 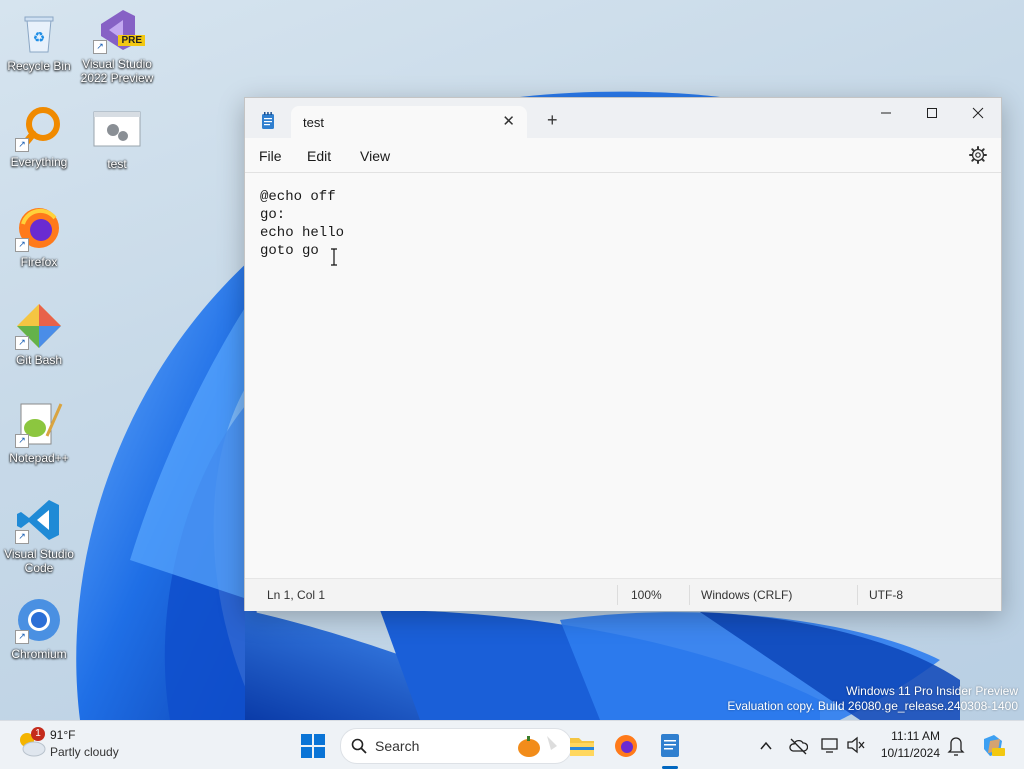 I want to click on close-tab-icon: ✕, so click(x=508, y=121).